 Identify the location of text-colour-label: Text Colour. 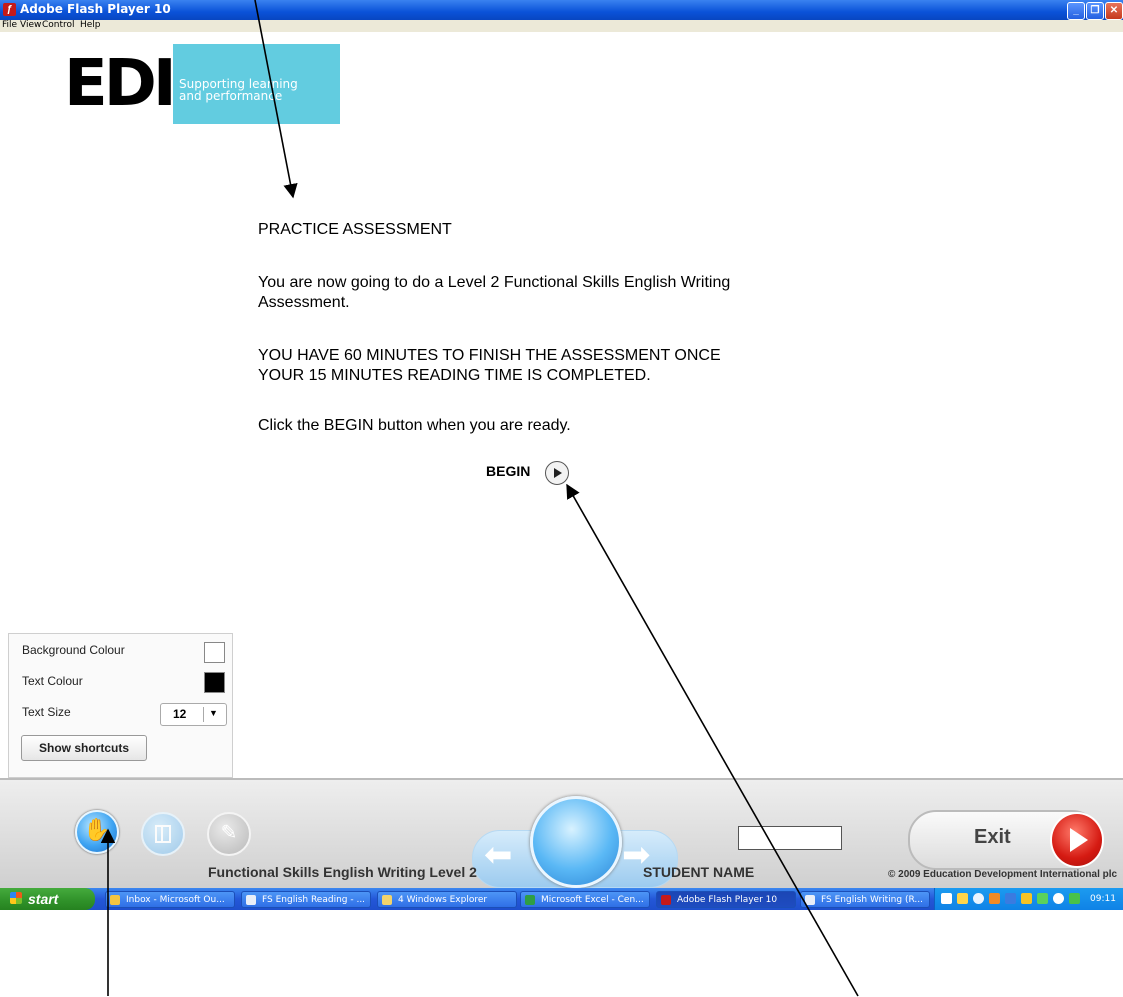
(52, 681).